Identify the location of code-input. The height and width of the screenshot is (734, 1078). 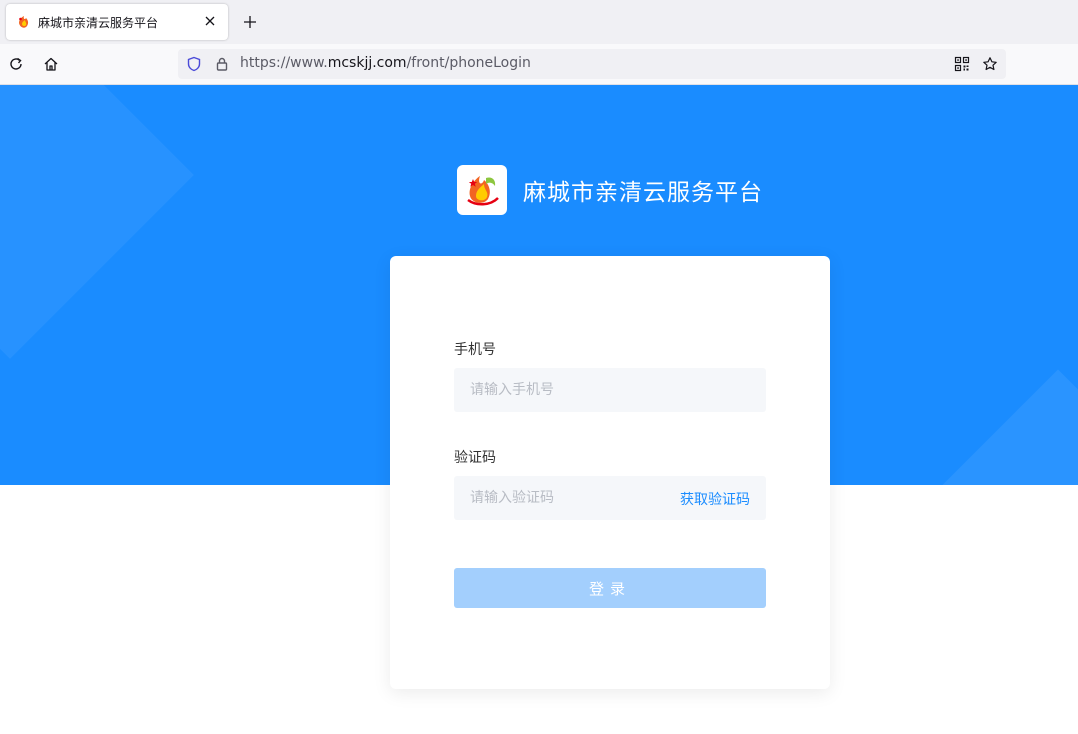
(562, 498).